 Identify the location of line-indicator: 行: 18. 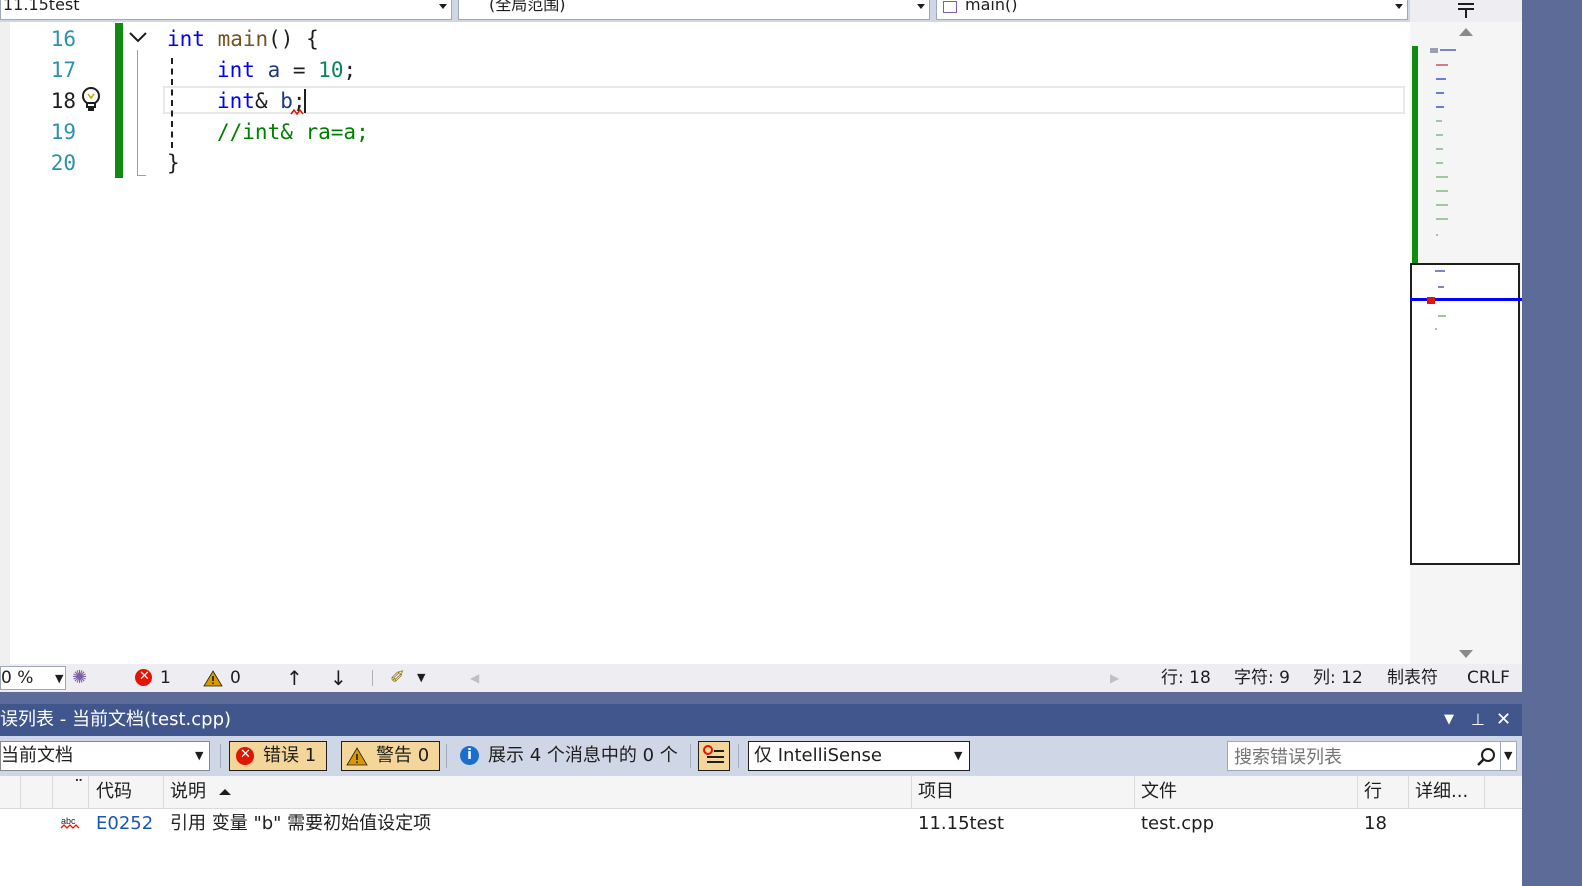
(1186, 678).